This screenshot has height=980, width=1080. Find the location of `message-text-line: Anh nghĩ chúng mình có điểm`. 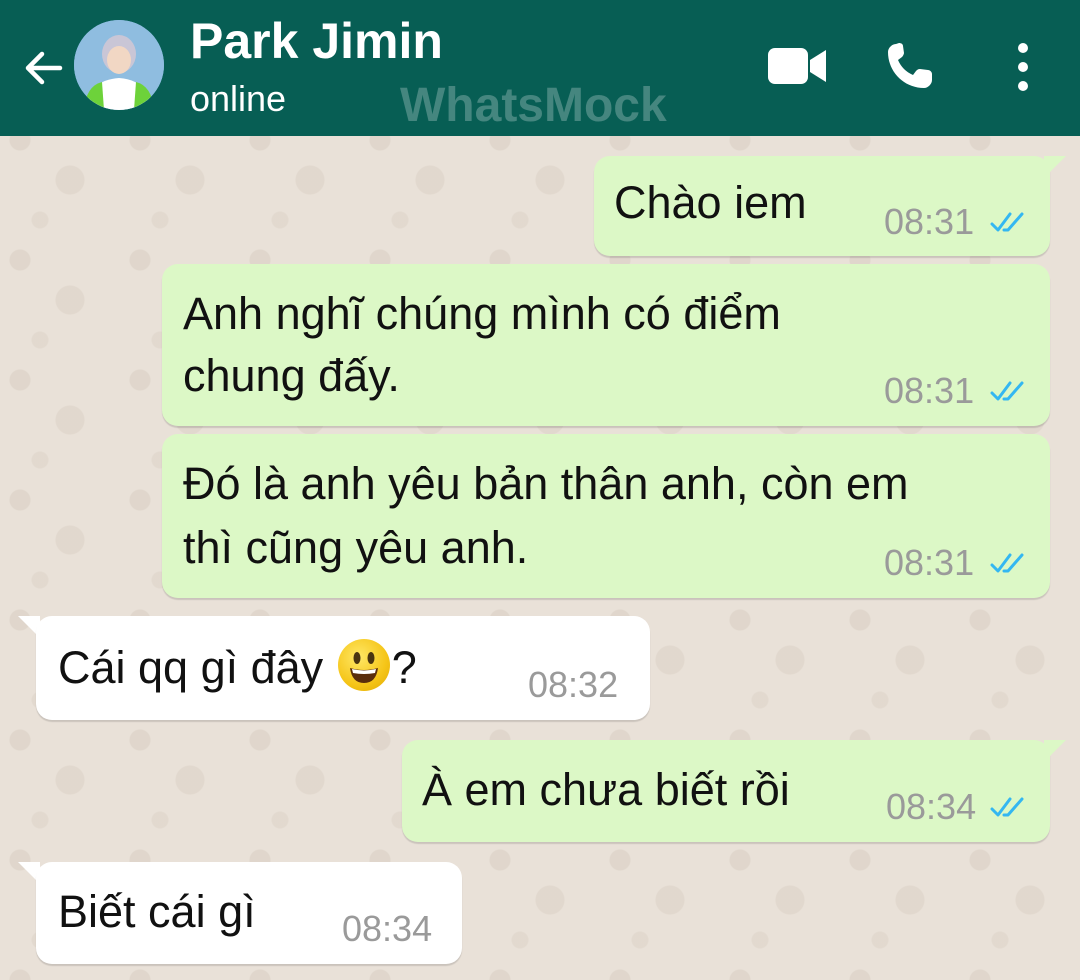

message-text-line: Anh nghĩ chúng mình có điểm is located at coordinates (482, 313).